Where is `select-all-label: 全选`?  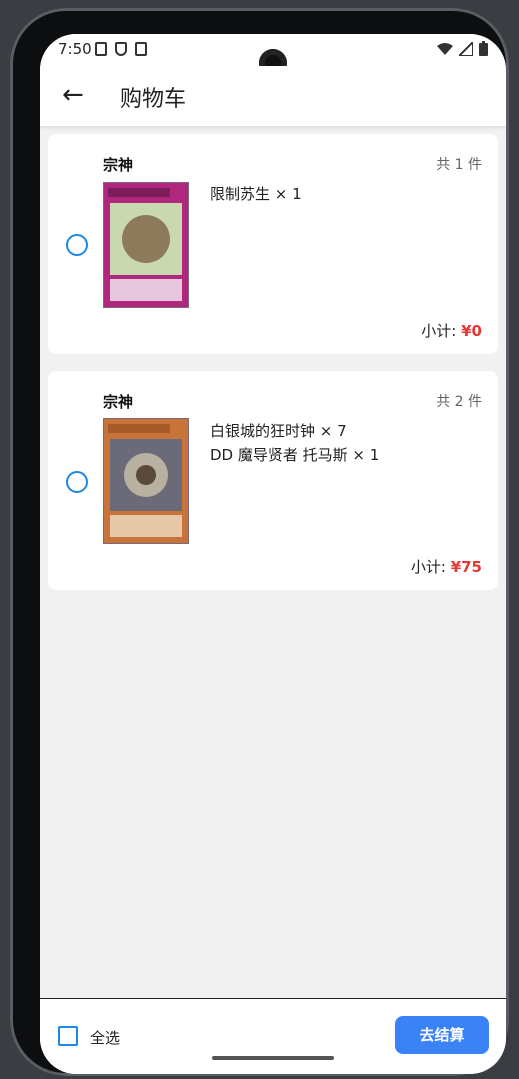 select-all-label: 全选 is located at coordinates (105, 1037).